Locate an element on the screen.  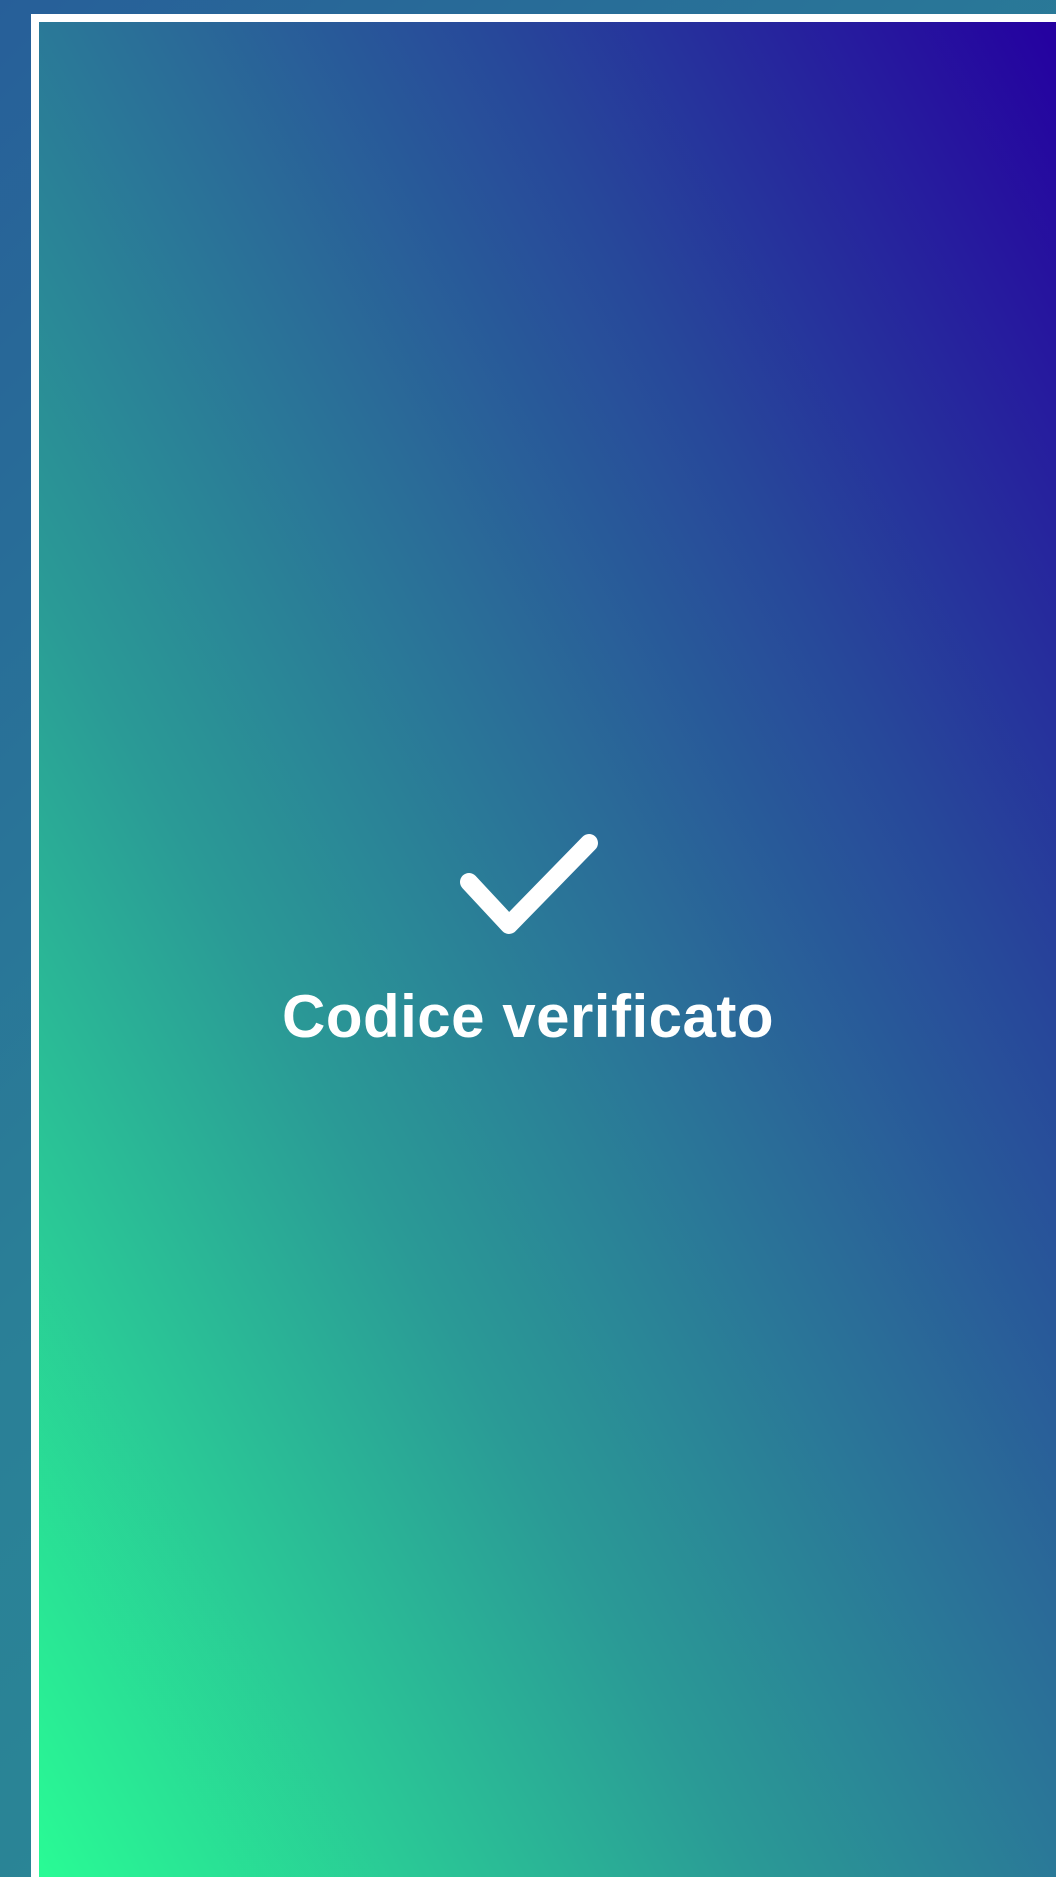
status-title: Codice verificato is located at coordinates (528, 1016).